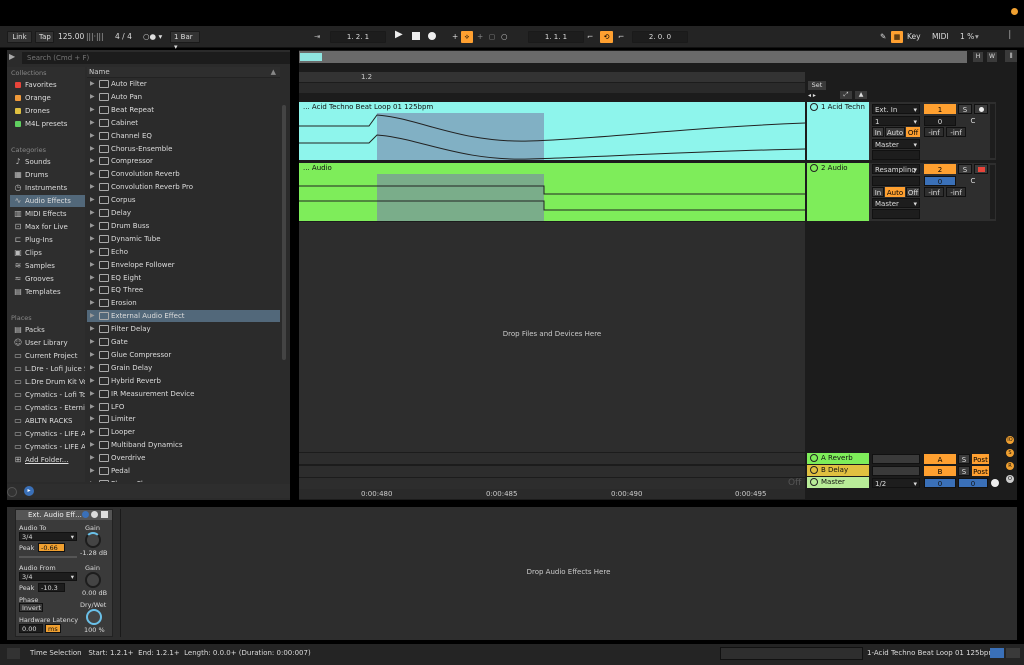 Image resolution: width=1024 pixels, height=665 pixels. Describe the element at coordinates (183, 84) in the screenshot. I see `browser-item: ▶ Auto Filter` at that location.